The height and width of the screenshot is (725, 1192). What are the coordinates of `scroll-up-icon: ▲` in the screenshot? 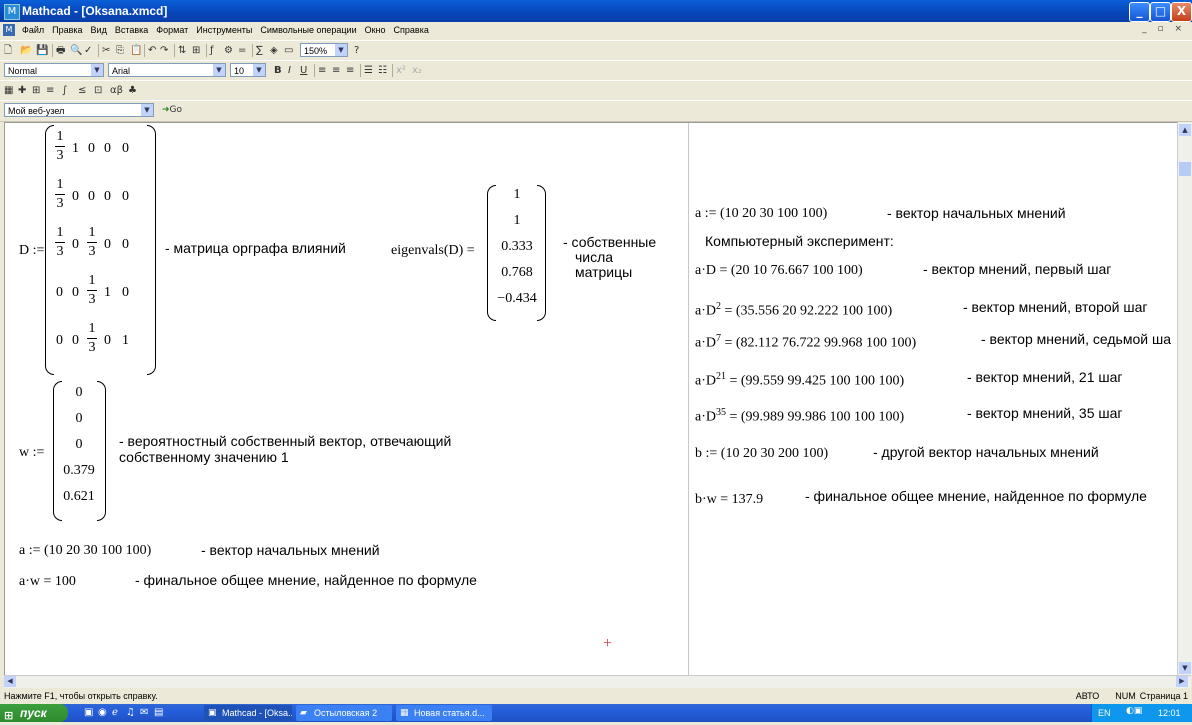 It's located at (1185, 130).